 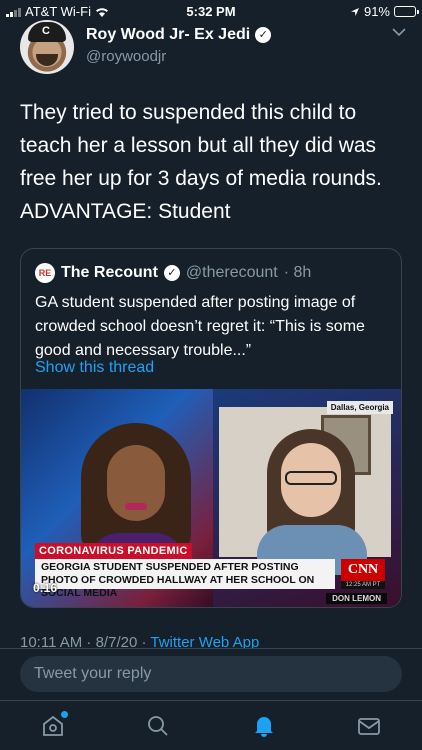 I want to click on tab-notifications, so click(x=264, y=726).